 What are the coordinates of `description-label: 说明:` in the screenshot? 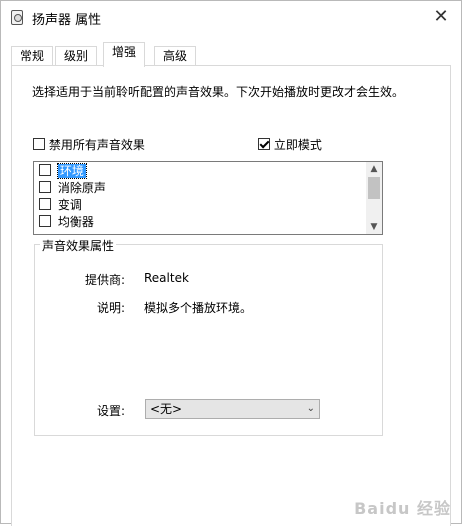 It's located at (110, 308).